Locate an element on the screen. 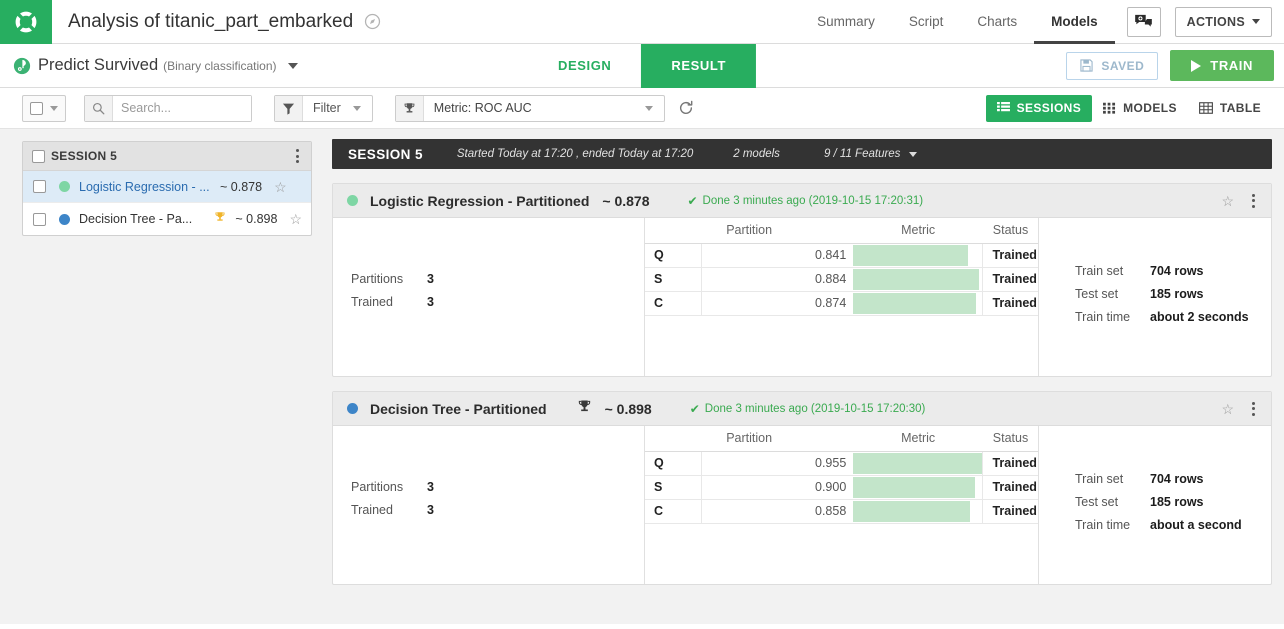  check-mark-icon: ✔ is located at coordinates (692, 200).